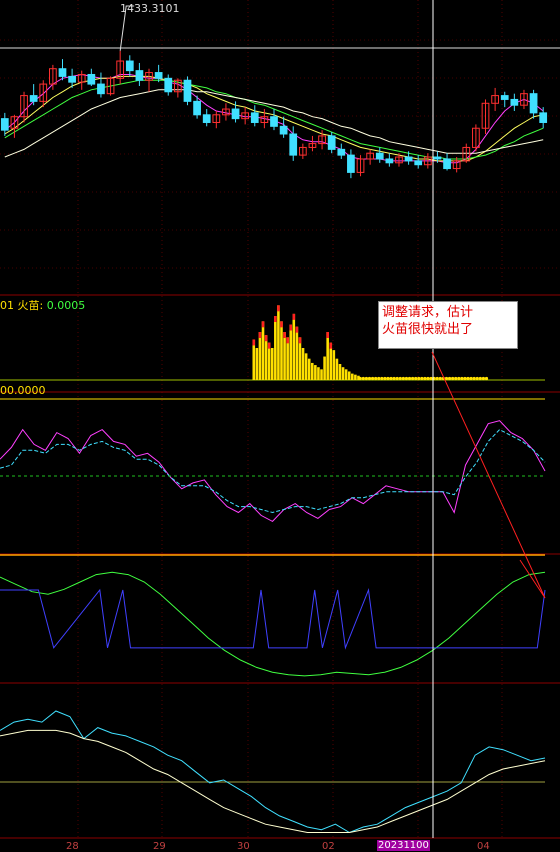  I want to click on flame-legend-prefix: 01, so click(9, 305).